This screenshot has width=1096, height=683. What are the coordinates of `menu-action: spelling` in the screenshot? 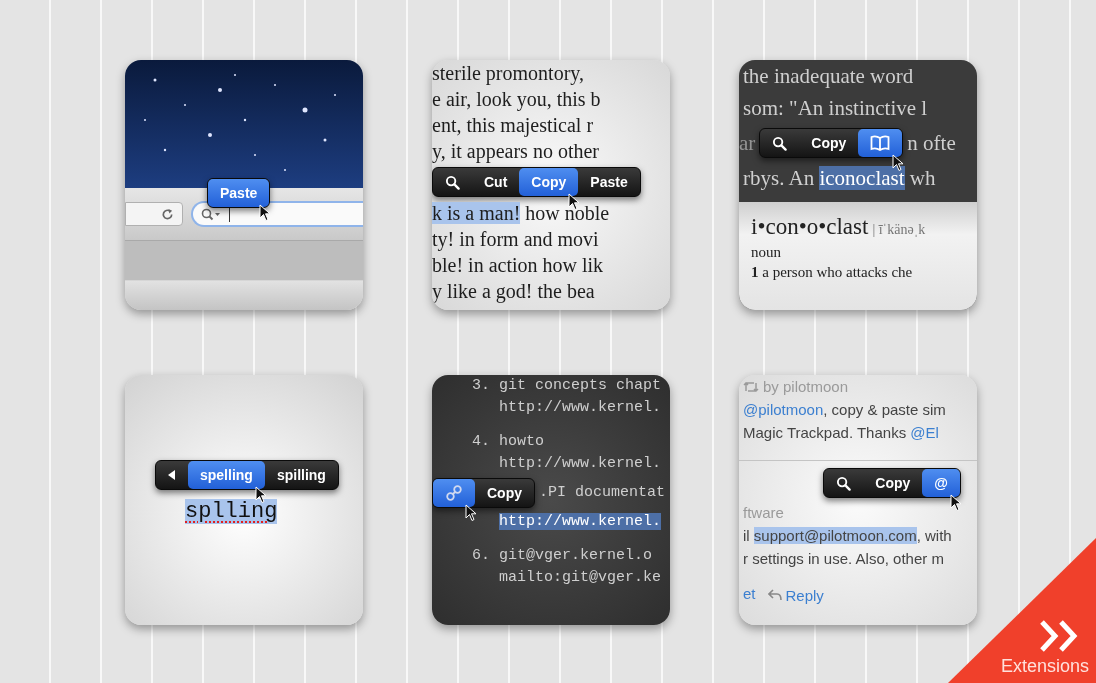 It's located at (226, 475).